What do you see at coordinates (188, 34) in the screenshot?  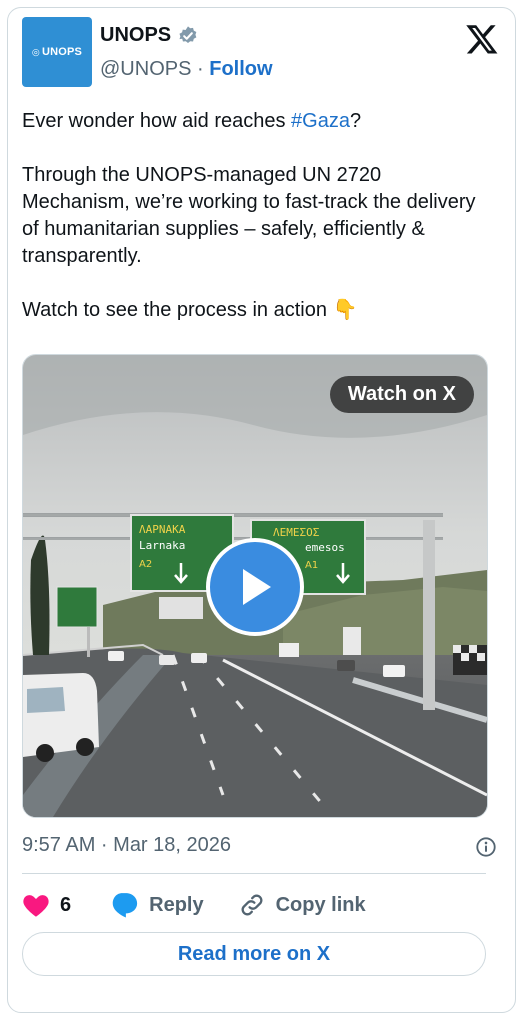 I see `verified-badge-icon` at bounding box center [188, 34].